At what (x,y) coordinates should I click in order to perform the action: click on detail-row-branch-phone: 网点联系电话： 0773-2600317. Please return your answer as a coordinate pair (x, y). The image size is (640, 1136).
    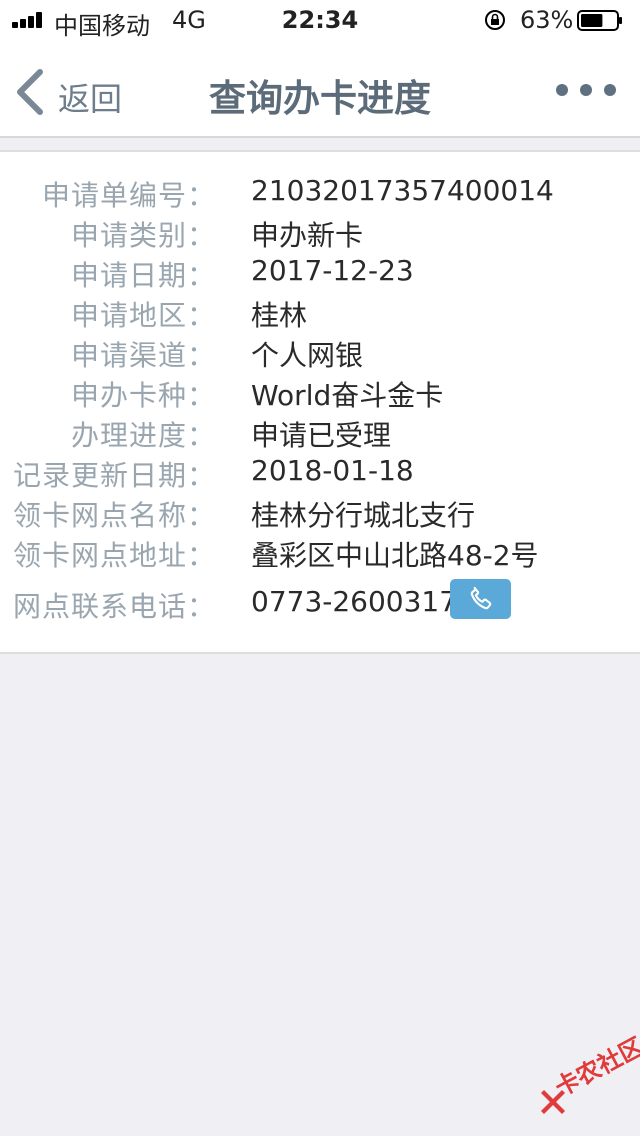
    Looking at the image, I should click on (320, 602).